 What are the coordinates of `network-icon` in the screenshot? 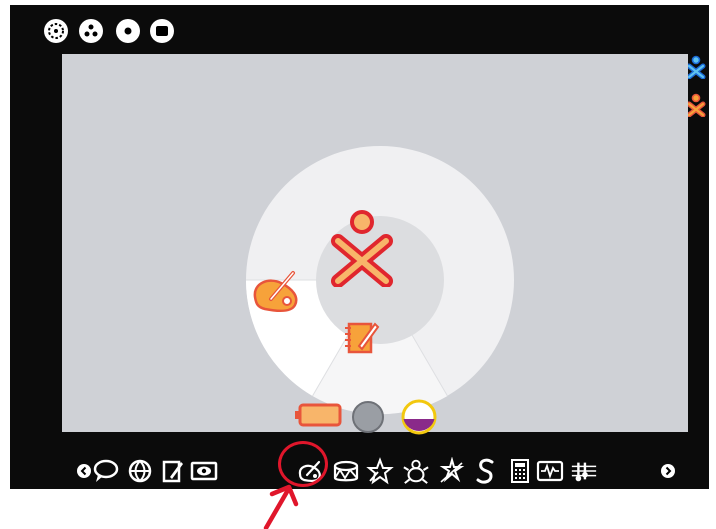 It's located at (368, 417).